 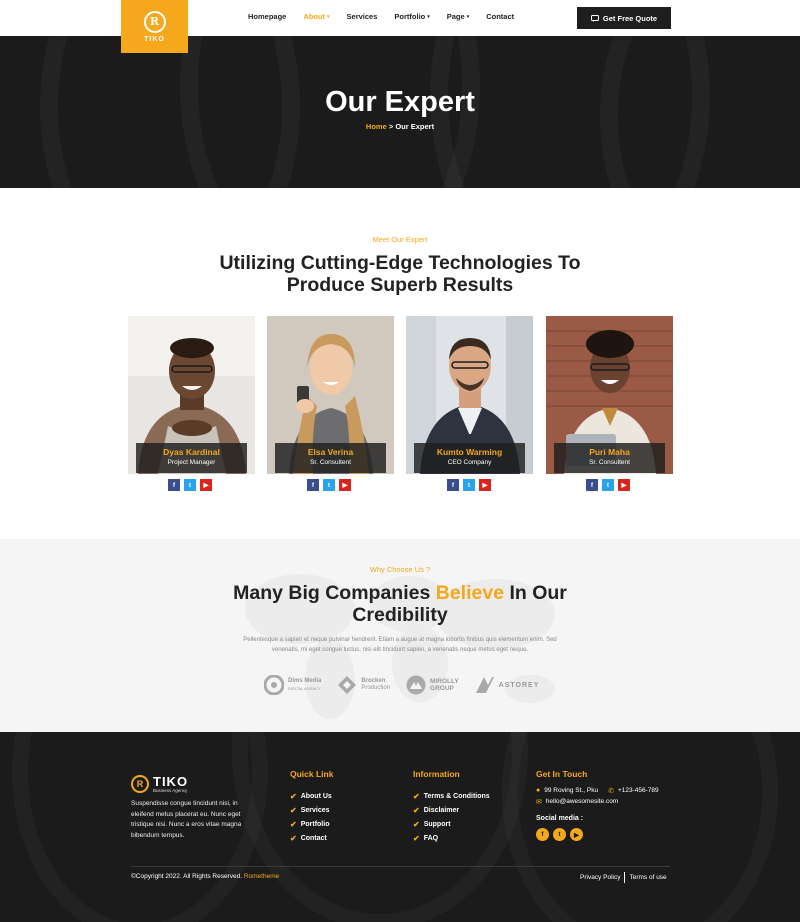 I want to click on breadcrumb-home-link: Home, so click(x=376, y=126).